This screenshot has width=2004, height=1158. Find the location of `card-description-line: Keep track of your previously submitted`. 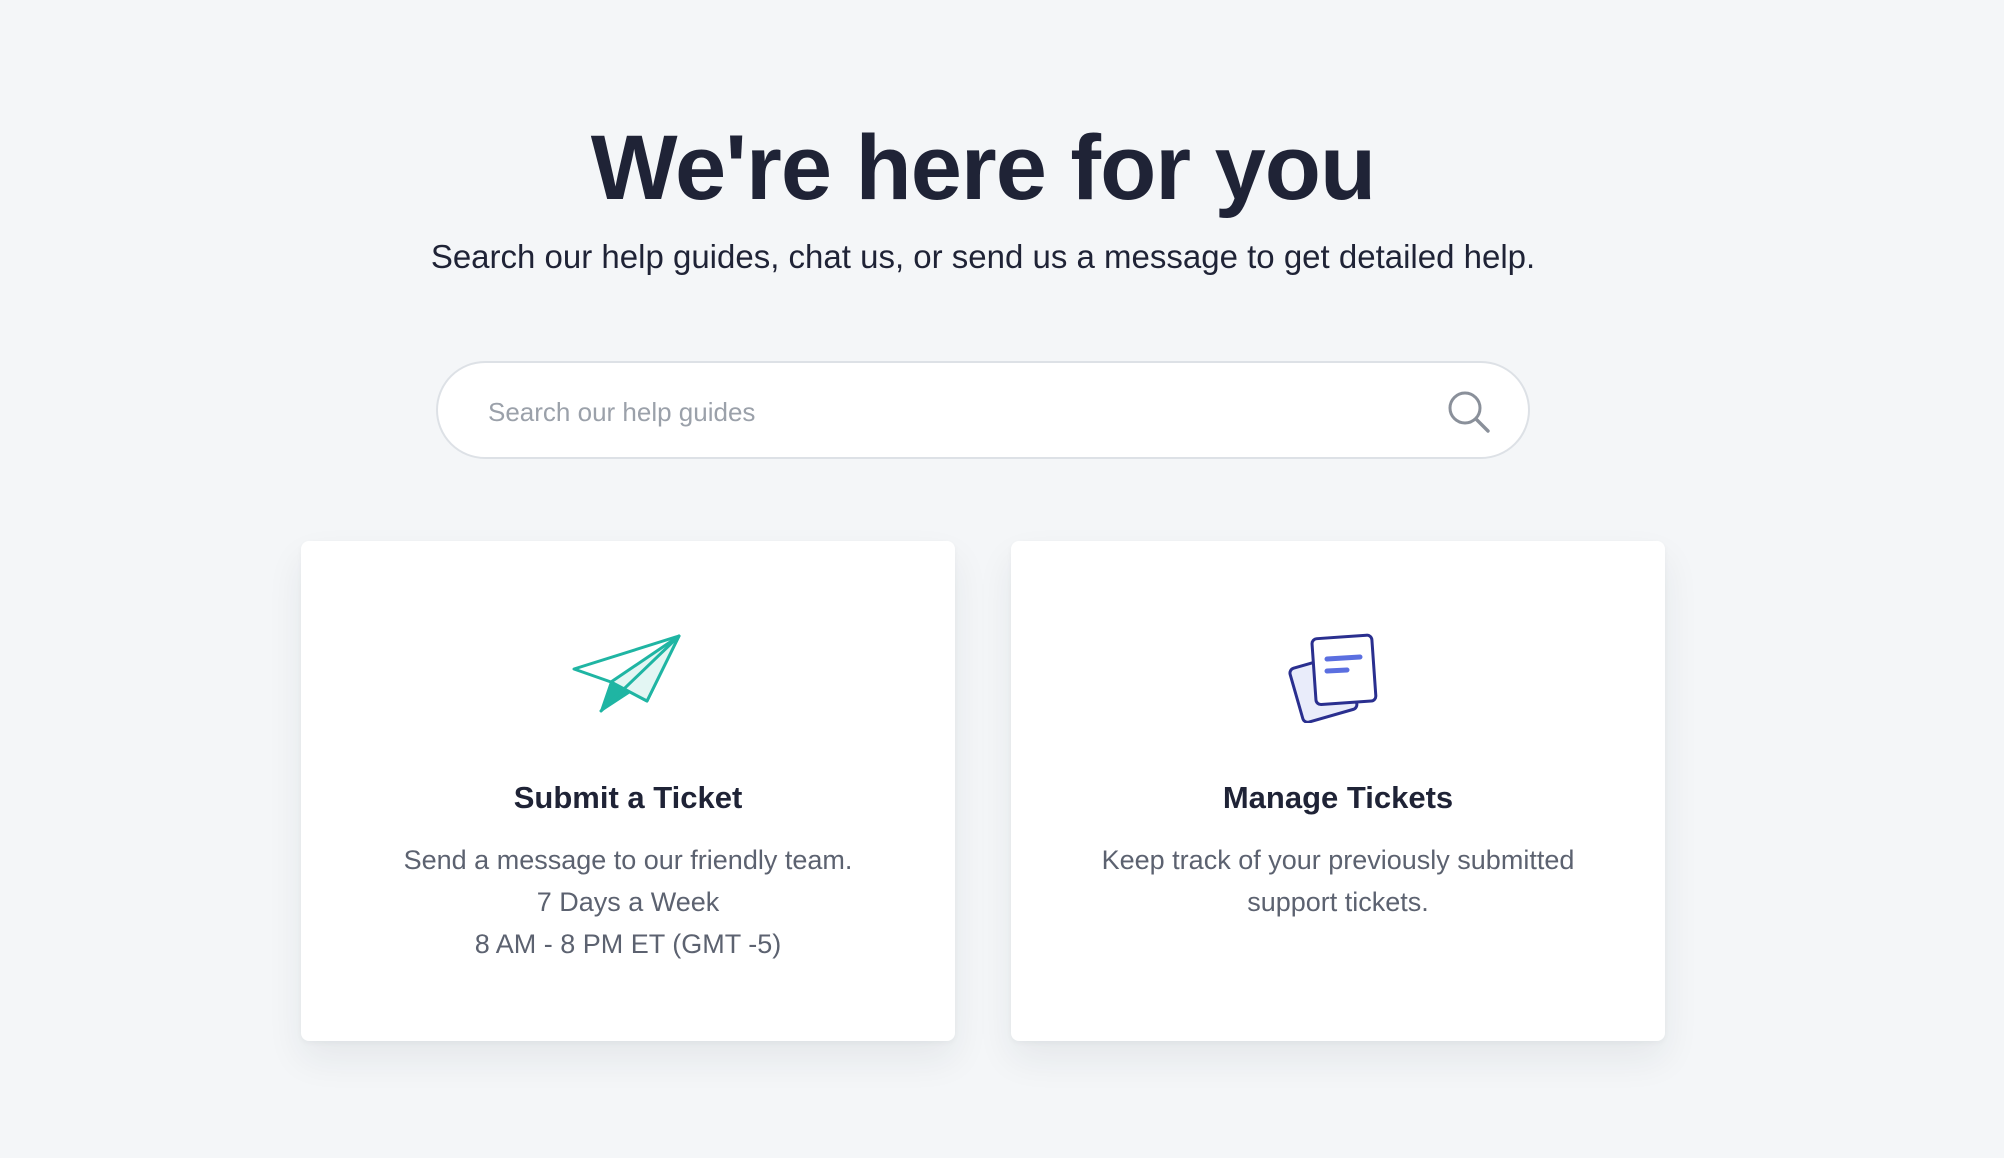

card-description-line: Keep track of your previously submitted is located at coordinates (1338, 860).